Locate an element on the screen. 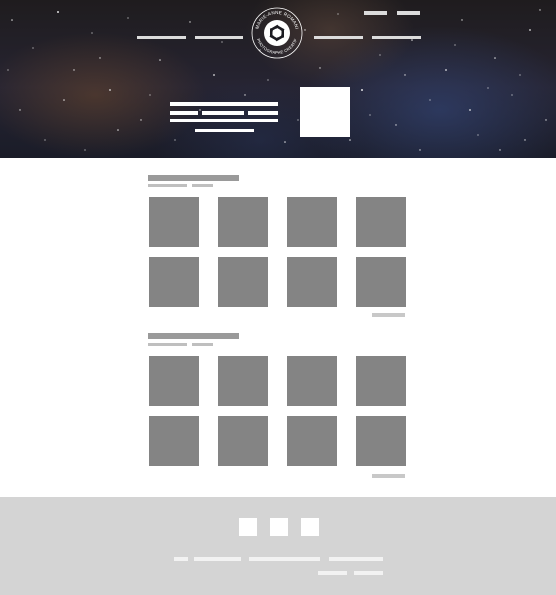  hero-headline-line-2c is located at coordinates (263, 113).